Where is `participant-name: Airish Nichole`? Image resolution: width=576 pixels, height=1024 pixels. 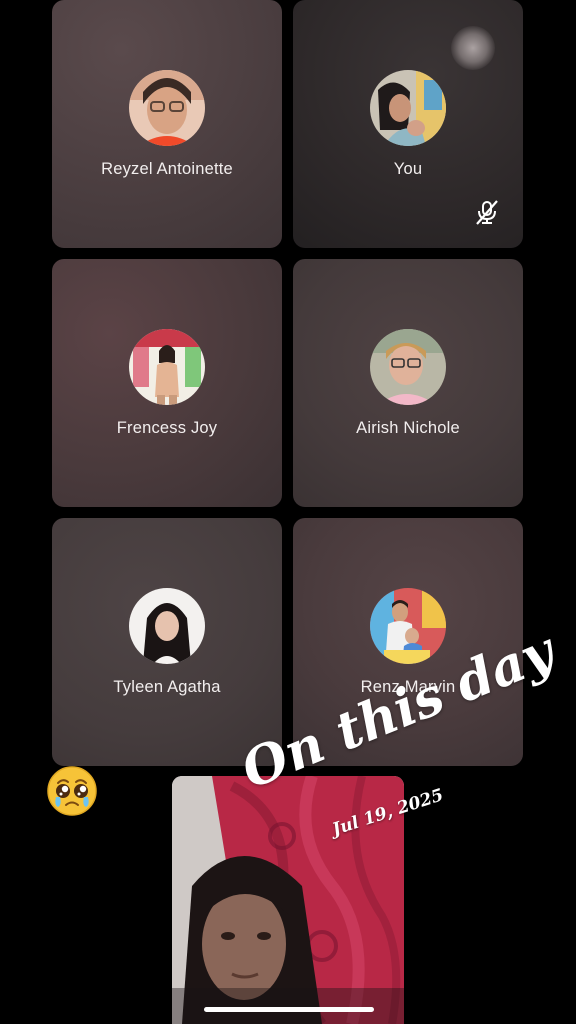
participant-name: Airish Nichole is located at coordinates (408, 428).